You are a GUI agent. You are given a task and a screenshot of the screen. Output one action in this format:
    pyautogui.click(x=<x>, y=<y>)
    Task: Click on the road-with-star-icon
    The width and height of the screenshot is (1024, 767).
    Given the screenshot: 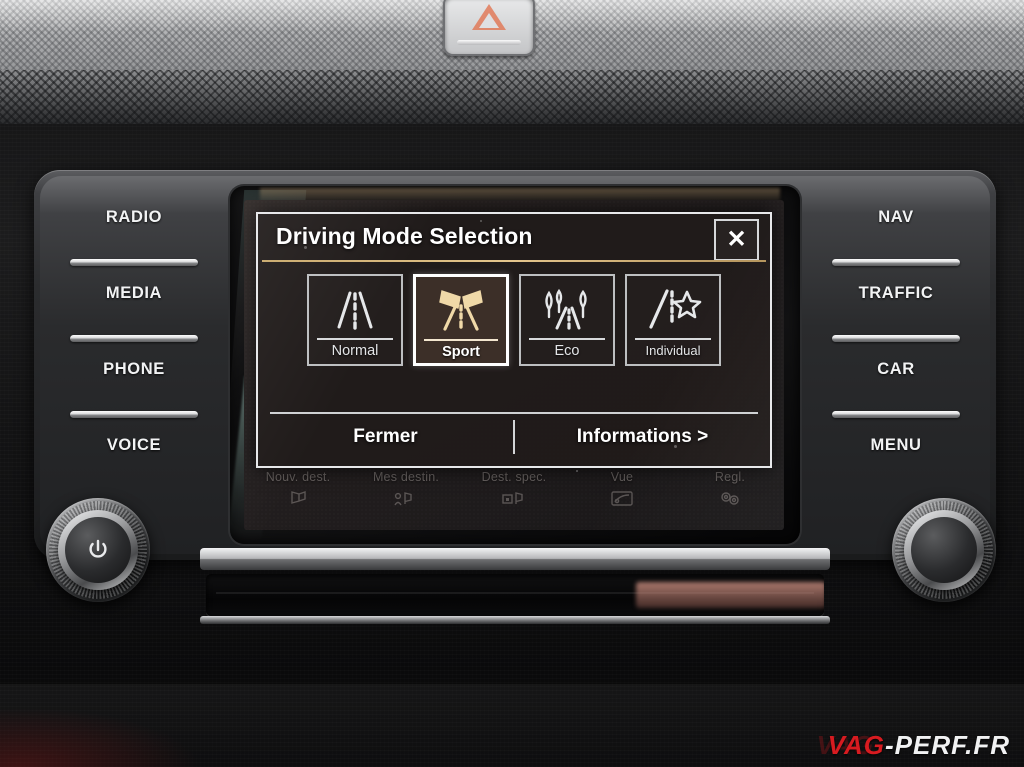 What is the action you would take?
    pyautogui.click(x=673, y=307)
    